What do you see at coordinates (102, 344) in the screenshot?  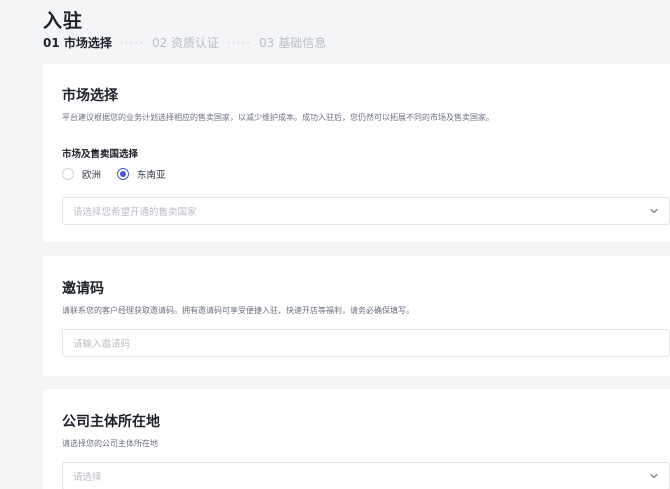 I see `invite-code-placeholder: 请输入邀请码` at bounding box center [102, 344].